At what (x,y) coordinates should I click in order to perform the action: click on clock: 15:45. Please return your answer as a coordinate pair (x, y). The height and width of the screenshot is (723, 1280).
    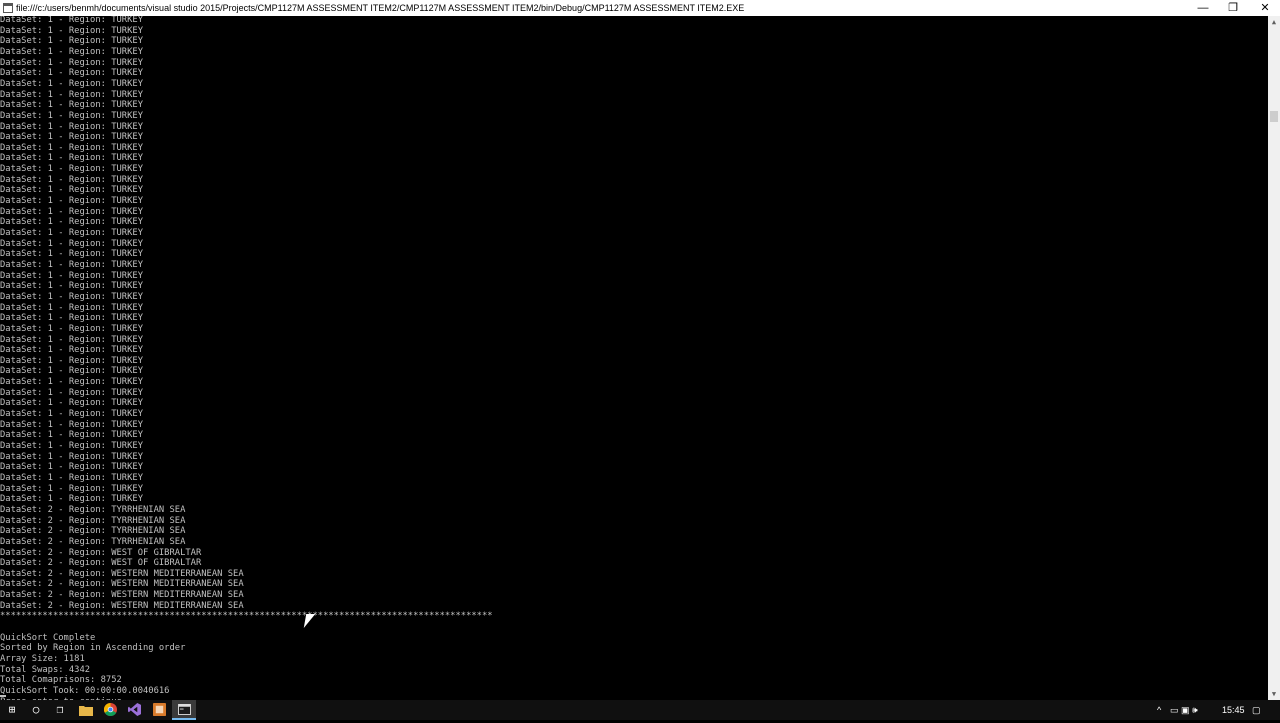
    Looking at the image, I should click on (1233, 710).